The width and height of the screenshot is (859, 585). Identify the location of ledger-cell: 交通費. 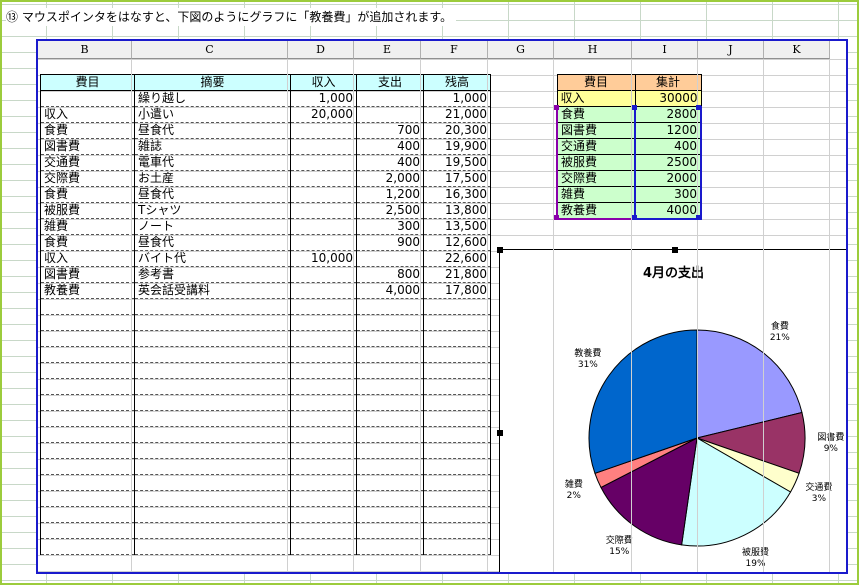
(87, 162).